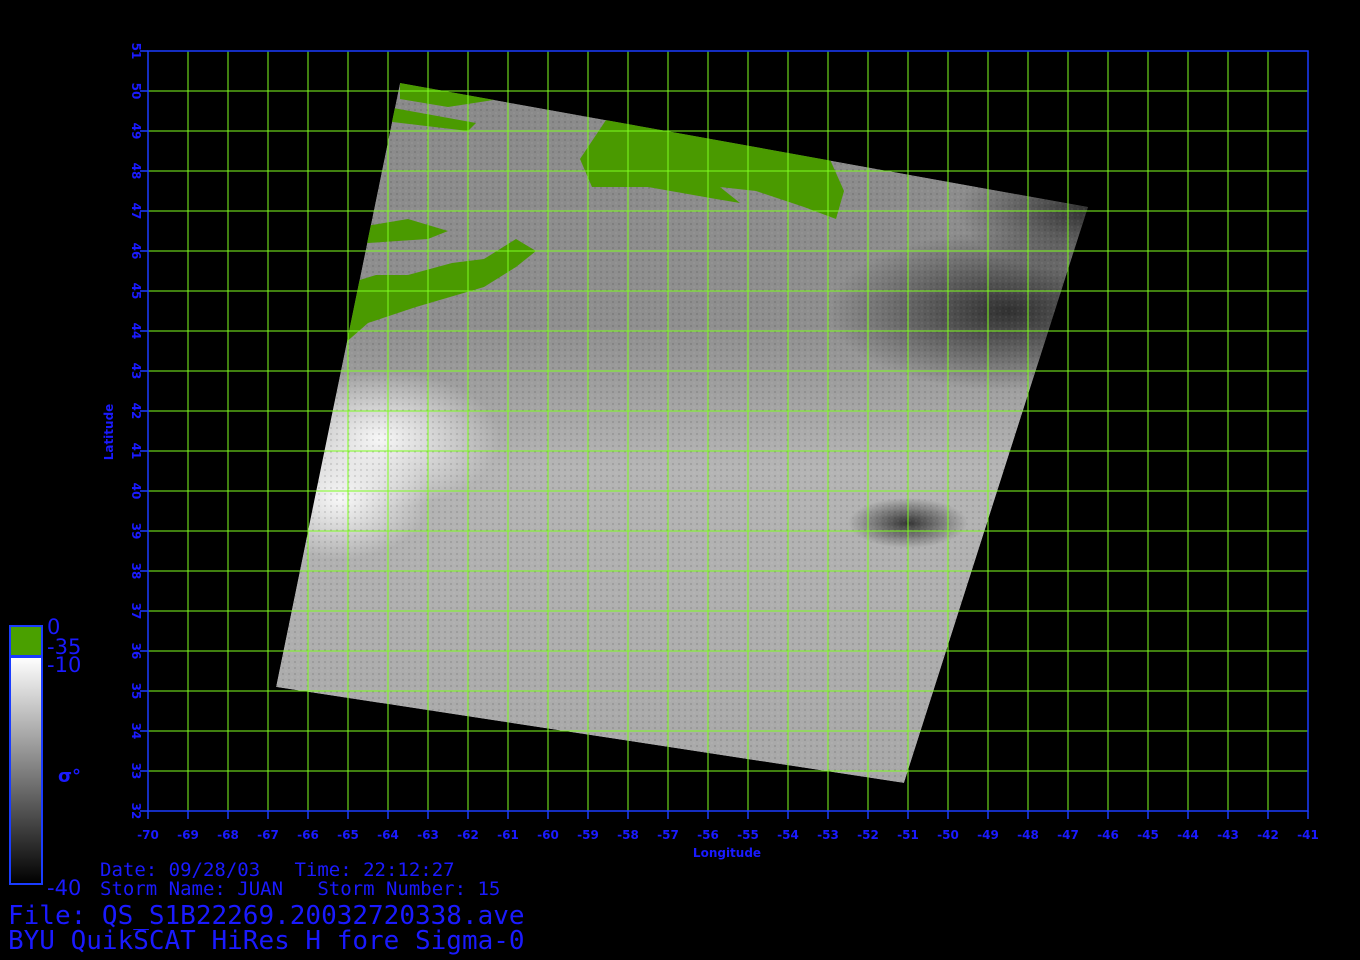 The width and height of the screenshot is (1360, 960). What do you see at coordinates (948, 835) in the screenshot?
I see `x-tick-label: -50` at bounding box center [948, 835].